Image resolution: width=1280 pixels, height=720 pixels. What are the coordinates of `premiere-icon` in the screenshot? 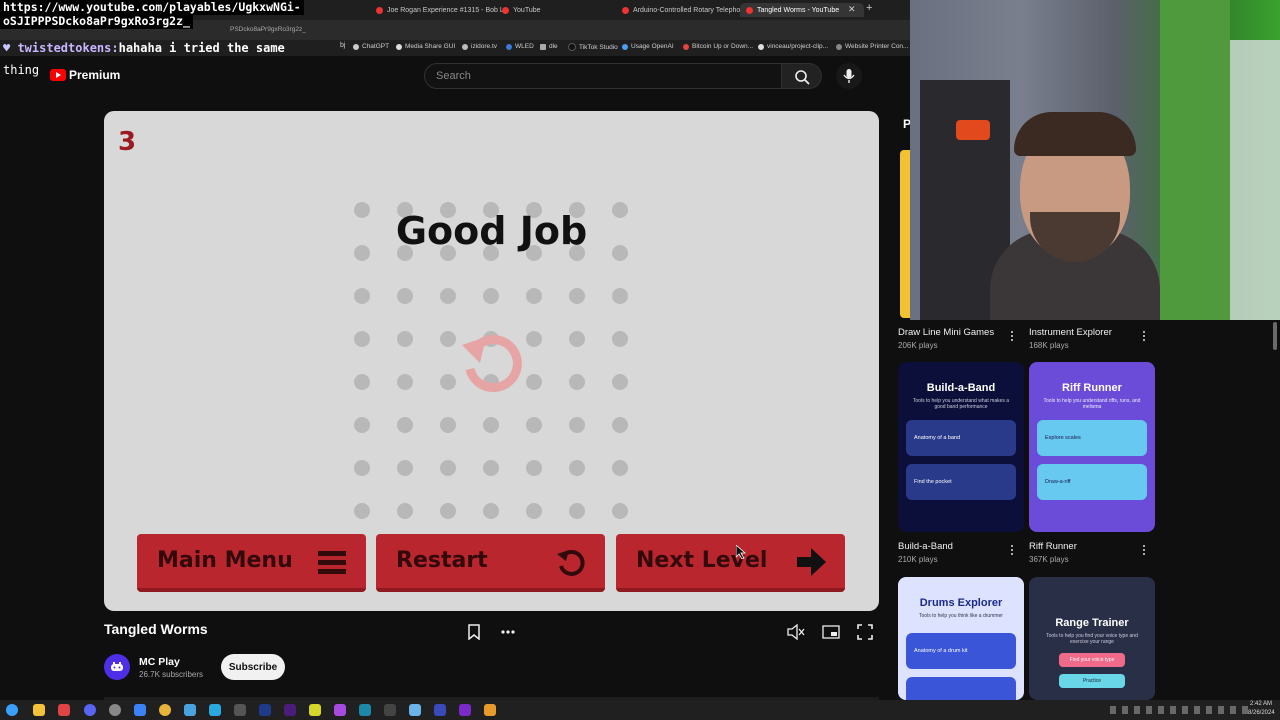 It's located at (290, 710).